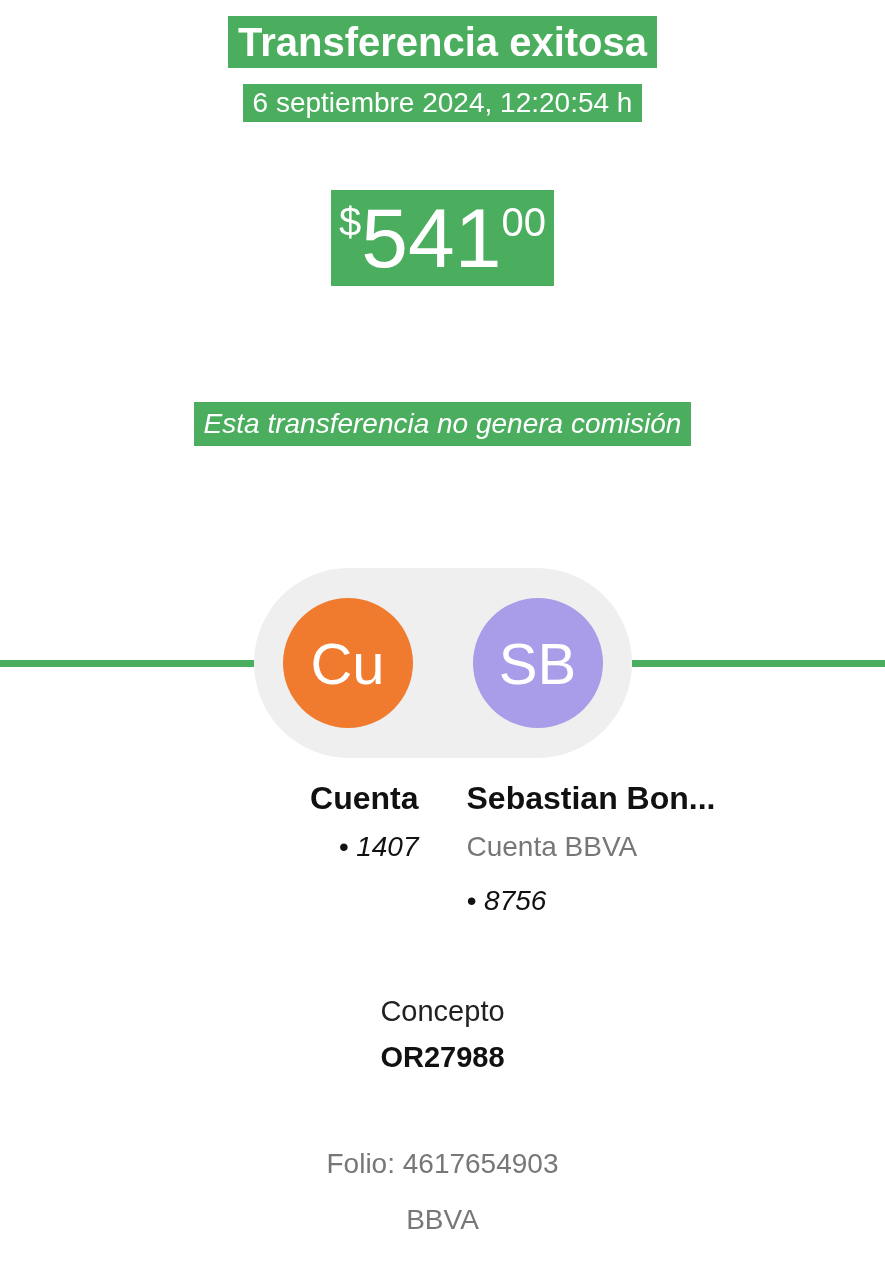  I want to click on folio-number: Folio: 4617654903, so click(442, 1164).